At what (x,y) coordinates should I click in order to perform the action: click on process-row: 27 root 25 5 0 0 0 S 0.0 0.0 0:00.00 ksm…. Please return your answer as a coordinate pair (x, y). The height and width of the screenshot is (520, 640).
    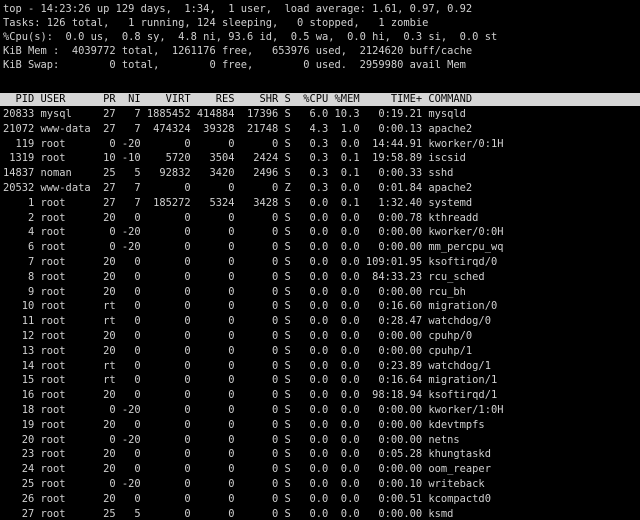
    Looking at the image, I should click on (228, 513).